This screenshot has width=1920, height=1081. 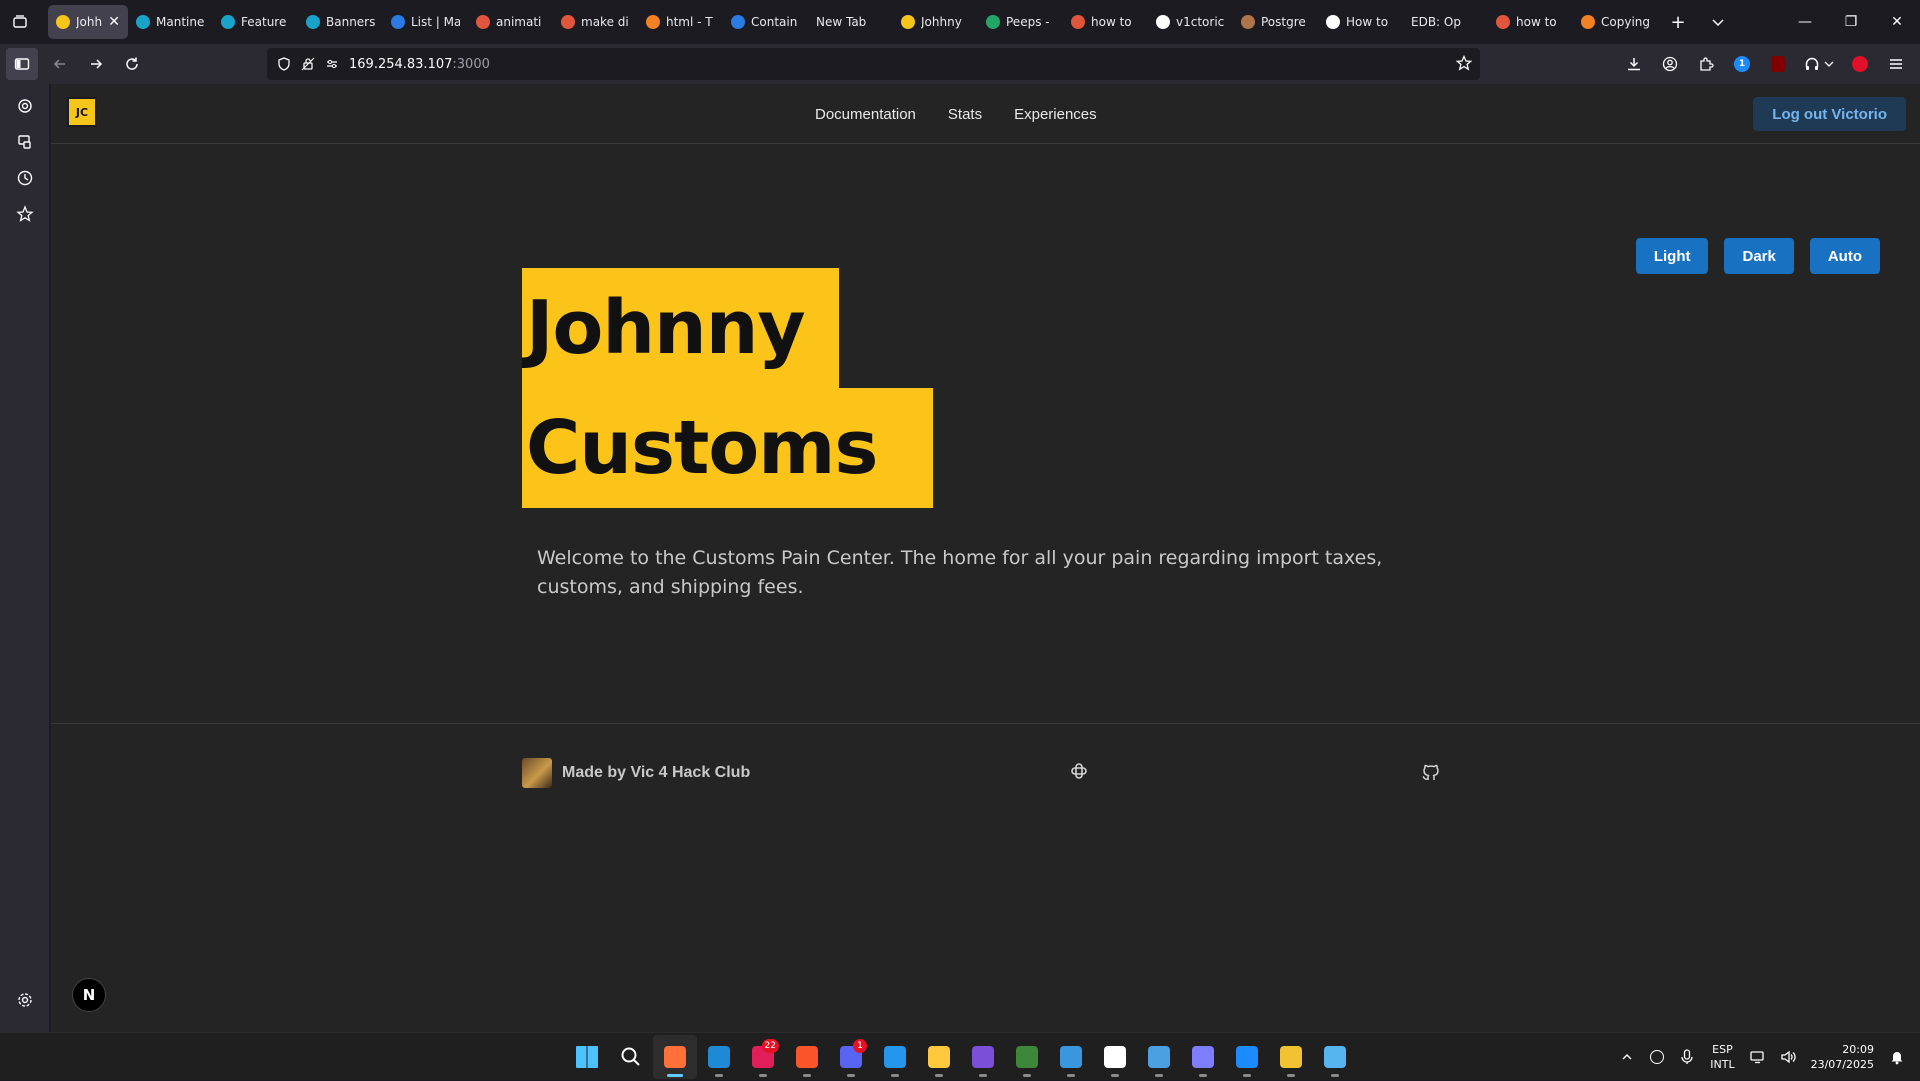 What do you see at coordinates (255, 22) in the screenshot?
I see `browser-tab: Feature` at bounding box center [255, 22].